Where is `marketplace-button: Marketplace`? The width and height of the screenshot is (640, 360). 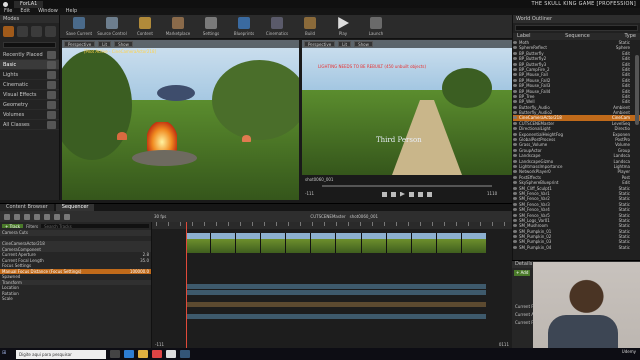
marketplace-button: Marketplace is located at coordinates (178, 26).